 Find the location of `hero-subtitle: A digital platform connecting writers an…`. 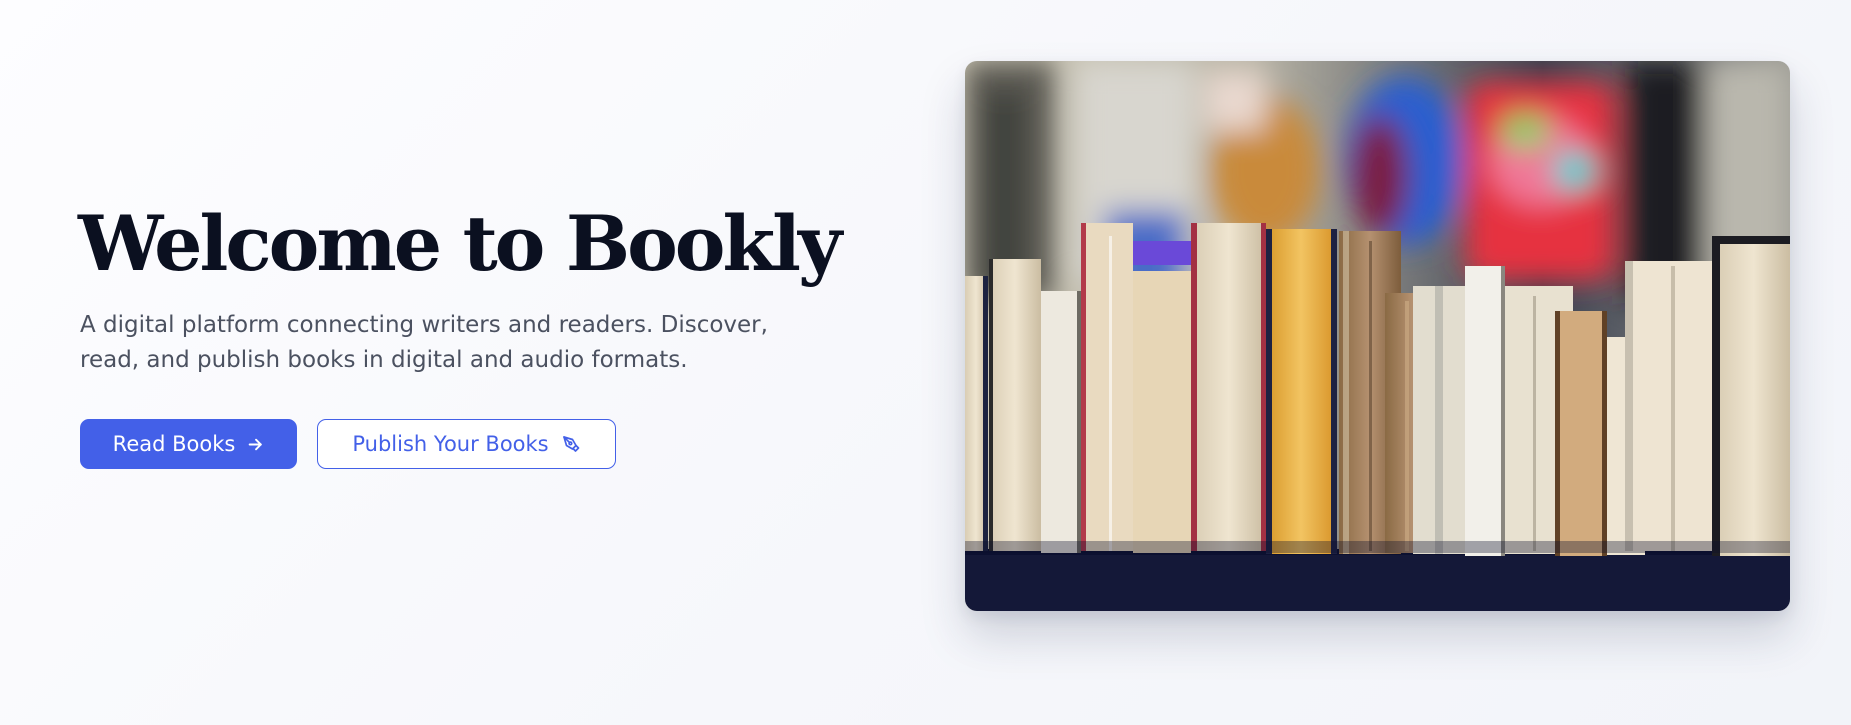

hero-subtitle: A digital platform connecting writers an… is located at coordinates (424, 342).